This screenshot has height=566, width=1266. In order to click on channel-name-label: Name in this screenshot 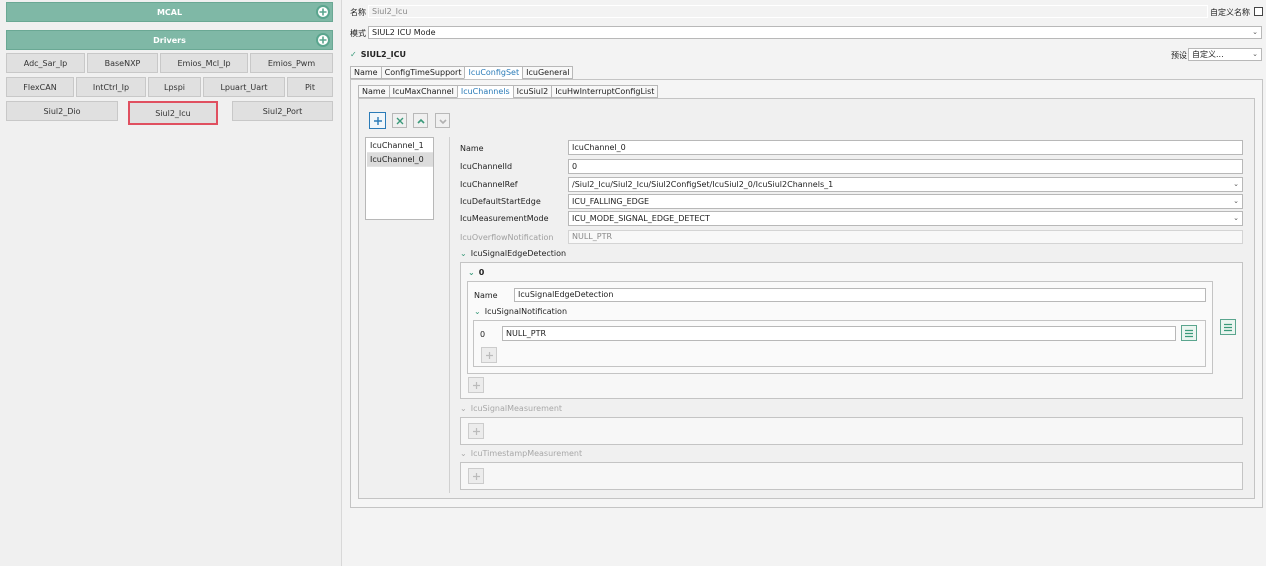, I will do `click(472, 148)`.